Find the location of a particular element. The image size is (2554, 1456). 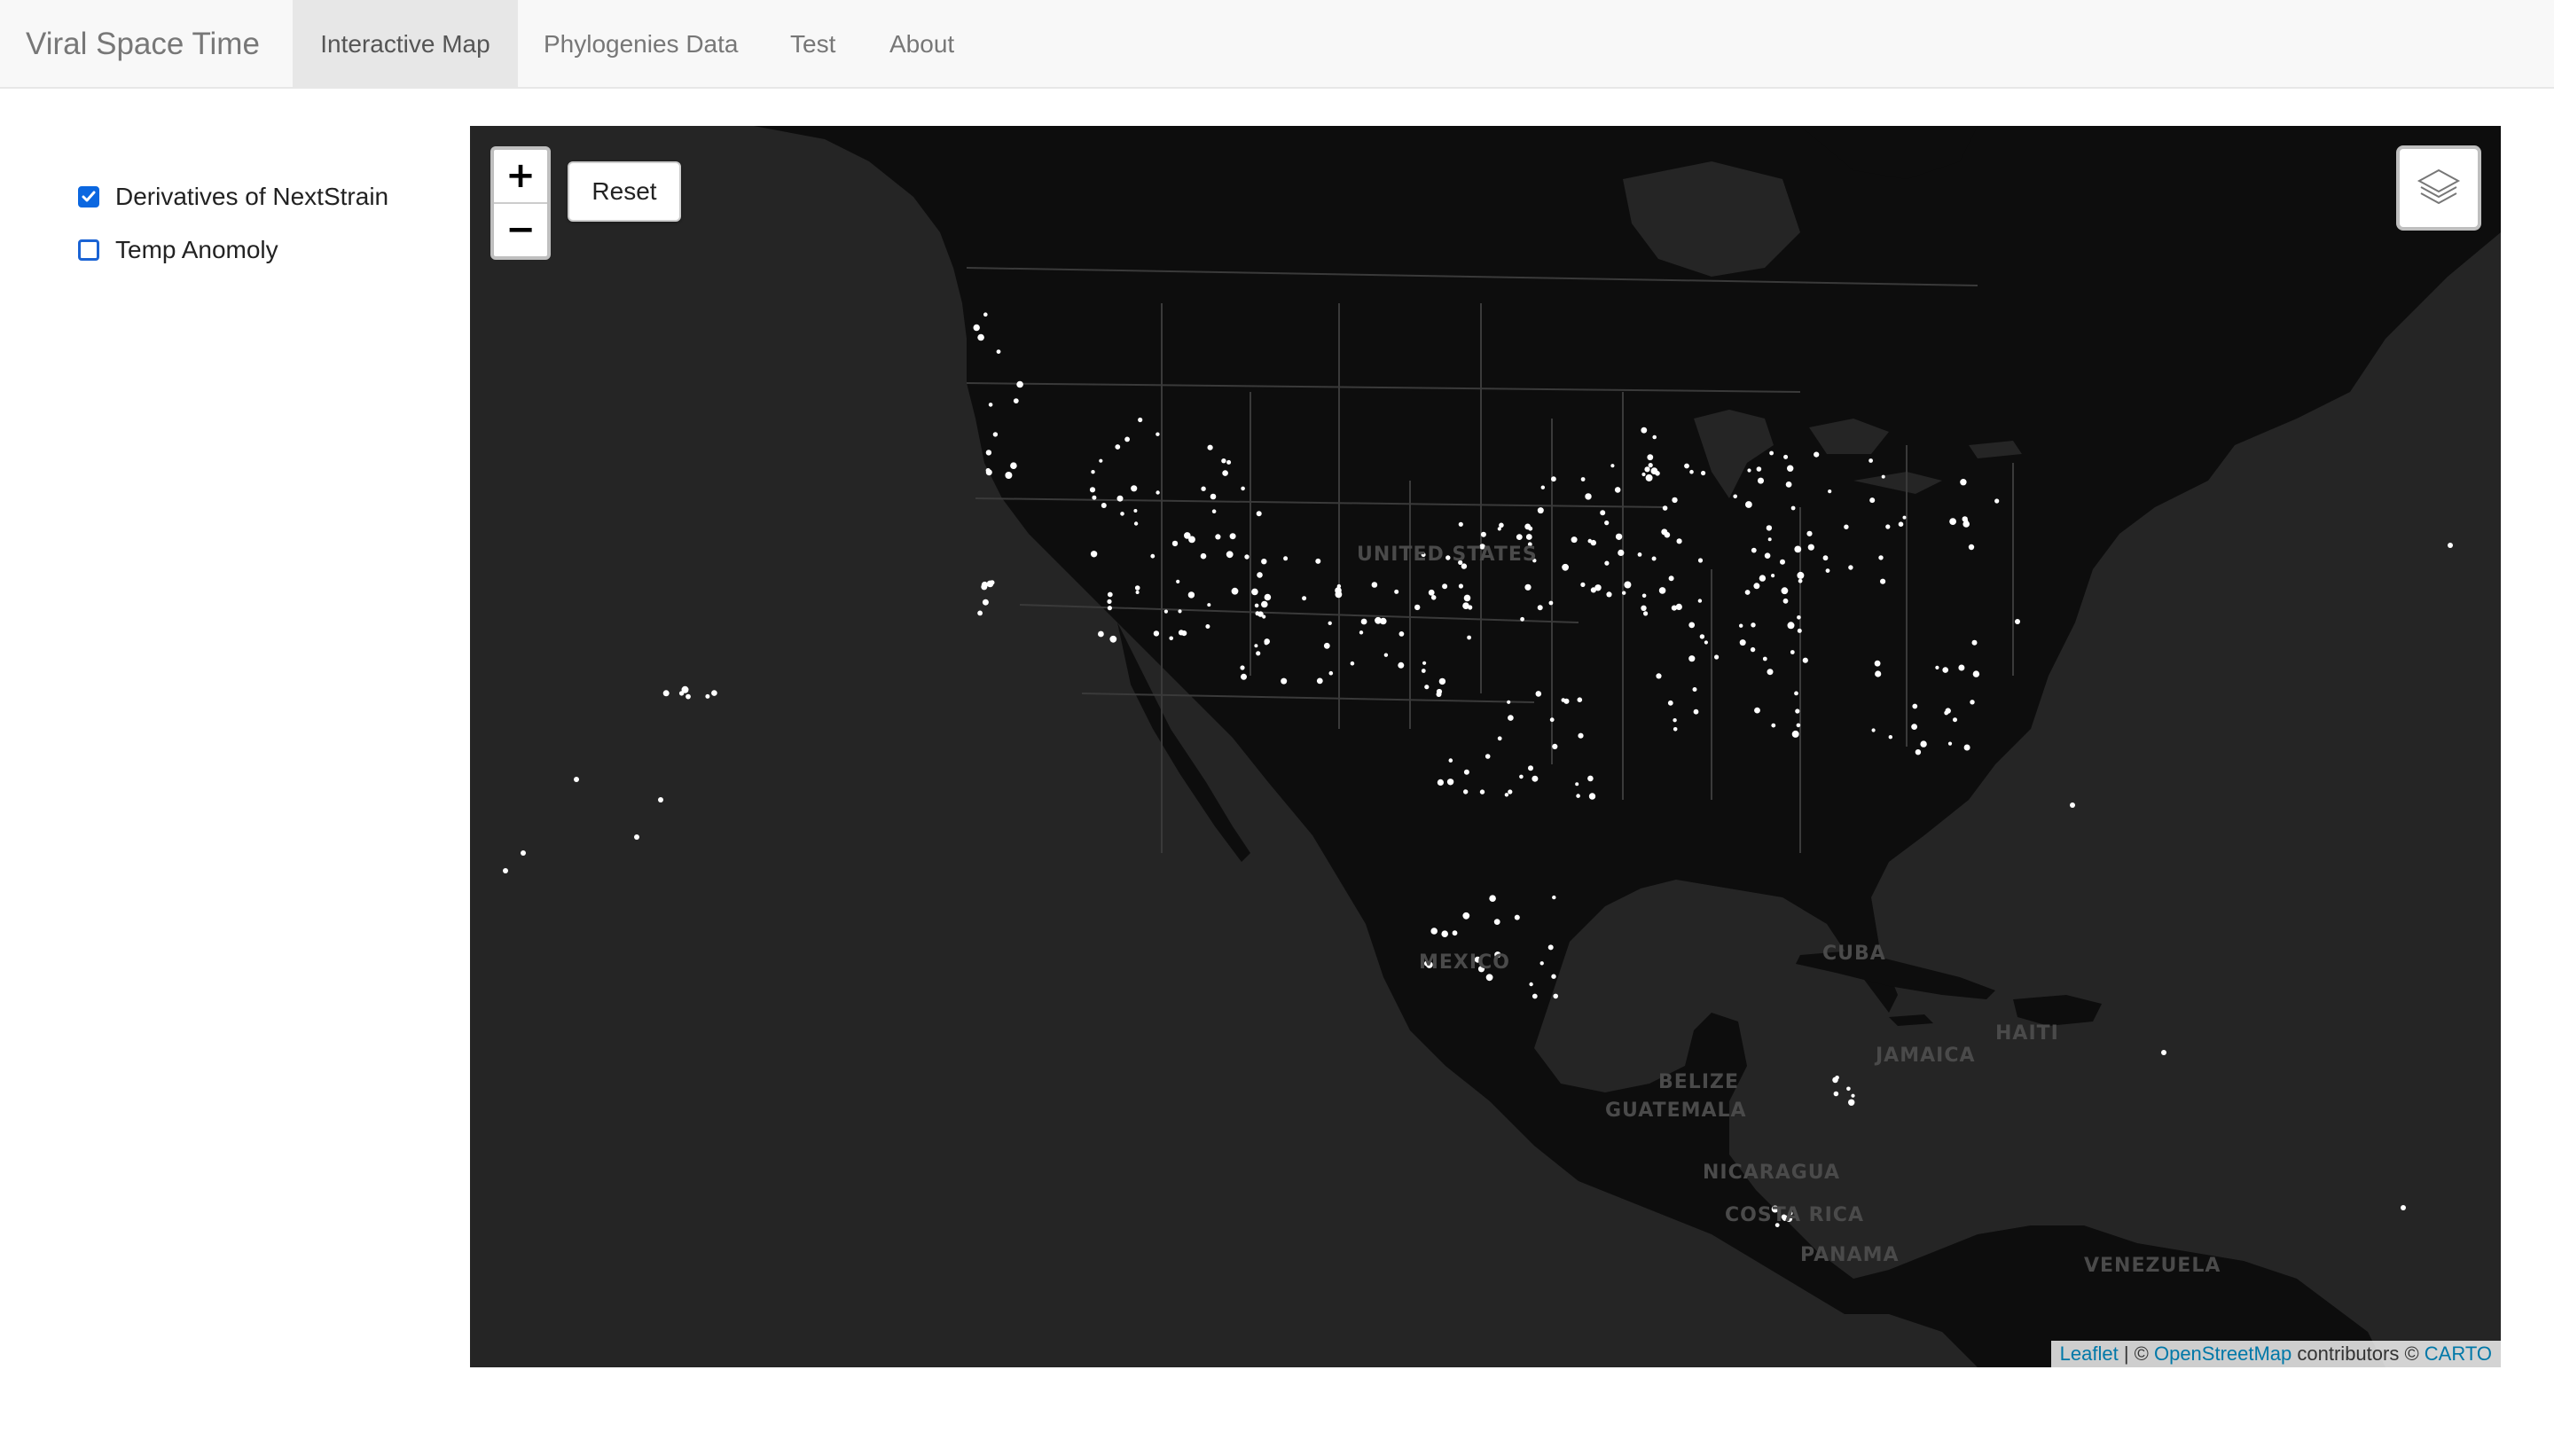

layers-control is located at coordinates (2438, 188).